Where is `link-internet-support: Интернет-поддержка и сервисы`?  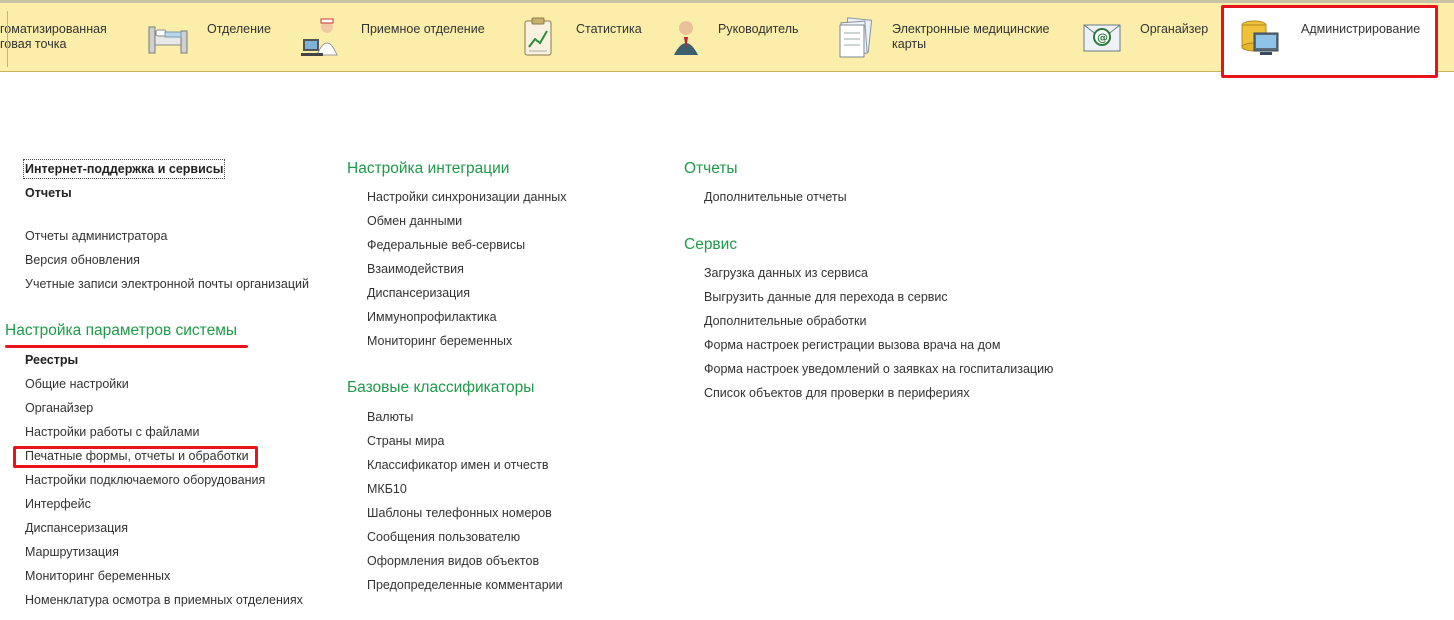 link-internet-support: Интернет-поддержка и сервисы is located at coordinates (124, 169).